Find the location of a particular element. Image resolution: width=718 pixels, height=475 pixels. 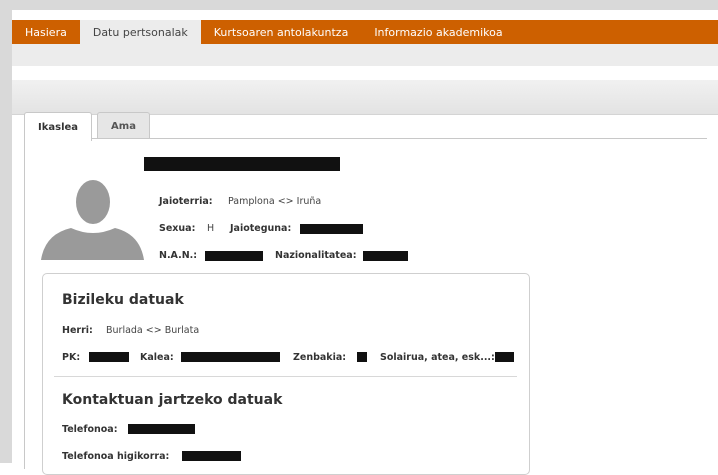

redacted-pk is located at coordinates (109, 357).